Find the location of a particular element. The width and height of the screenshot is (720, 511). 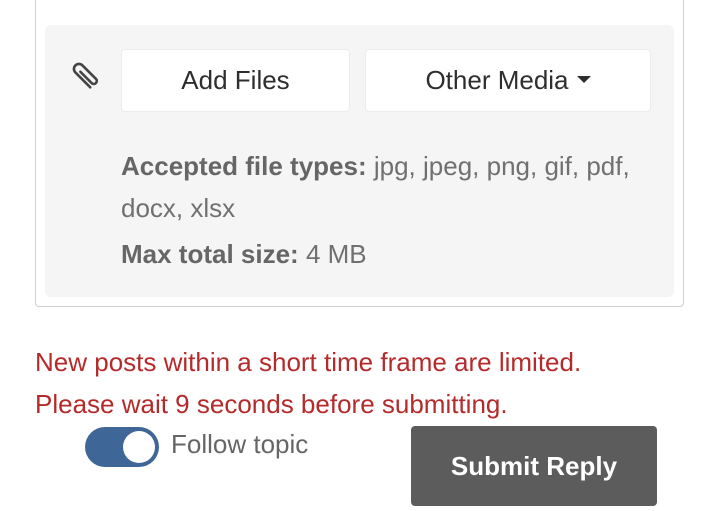

submit-reply-label: Submit Reply is located at coordinates (534, 465).